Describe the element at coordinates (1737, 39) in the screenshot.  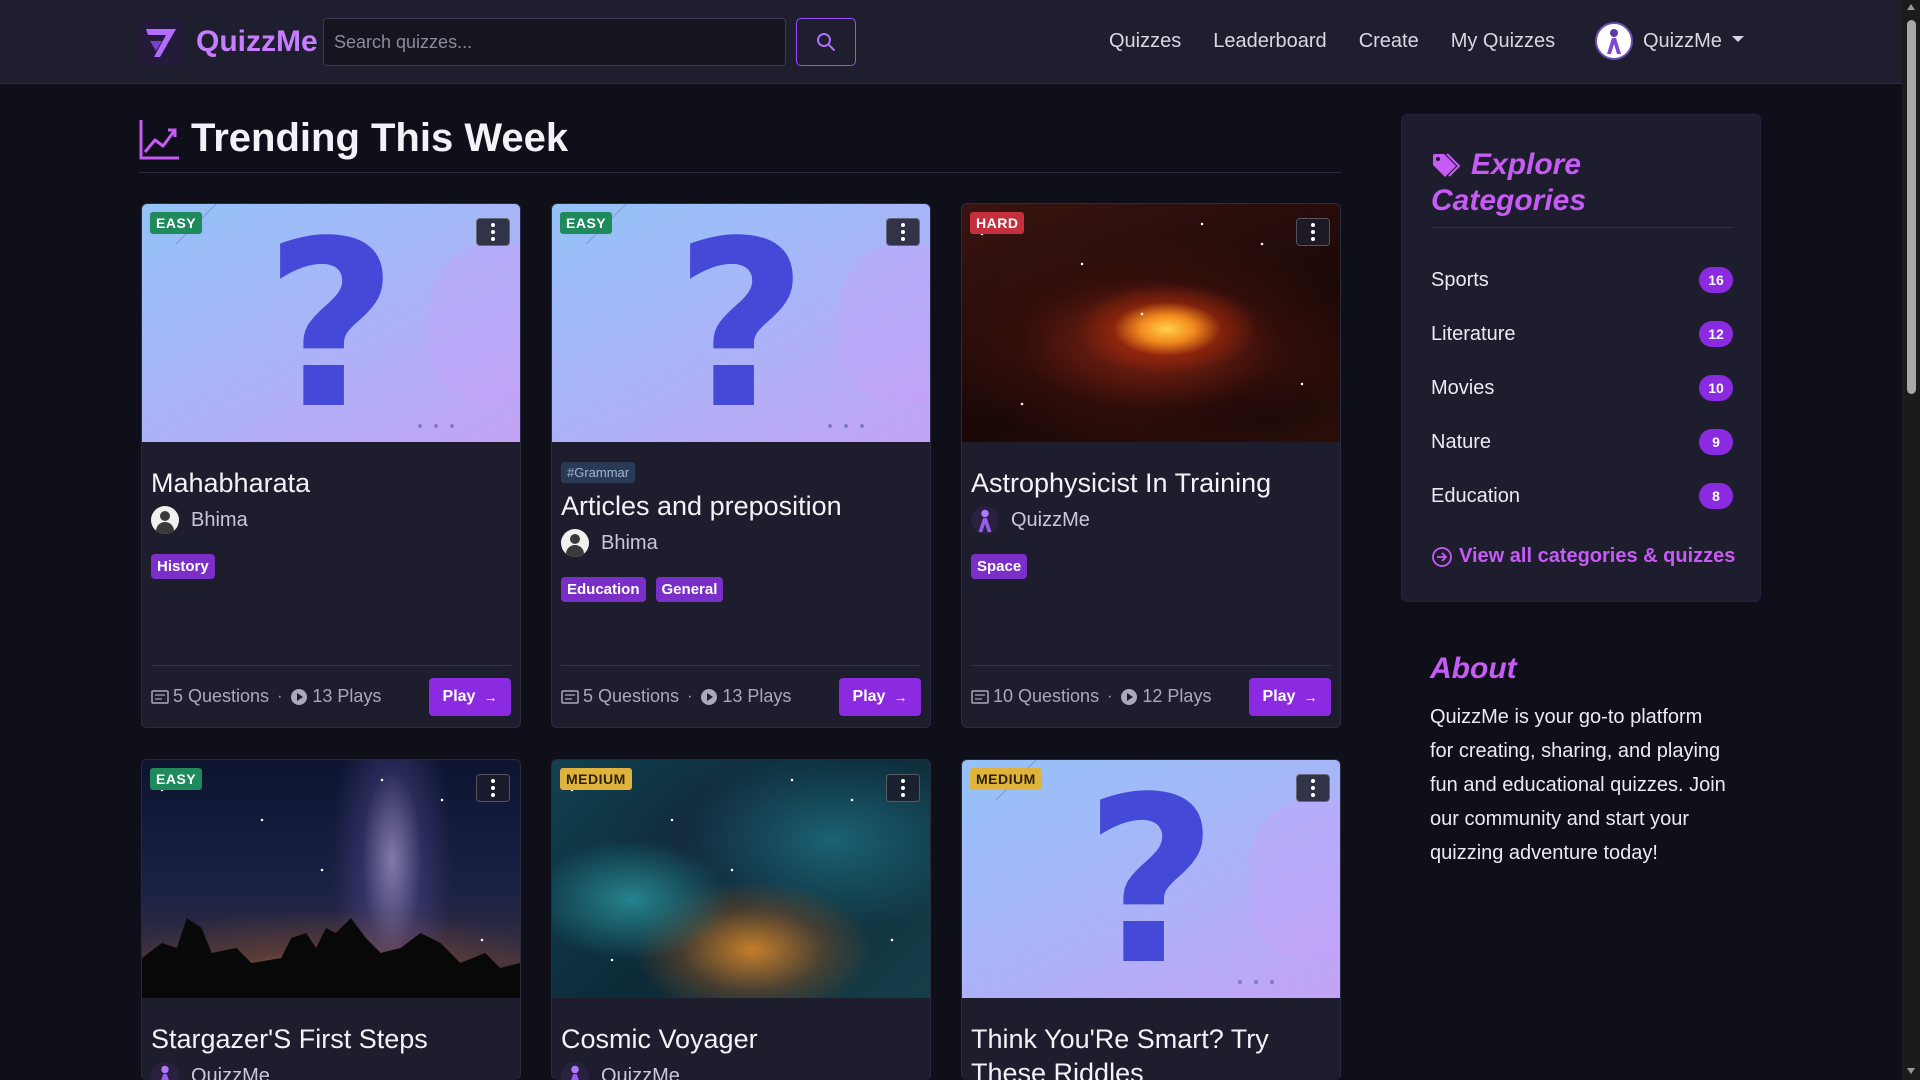
I see `chevron-down-icon` at that location.